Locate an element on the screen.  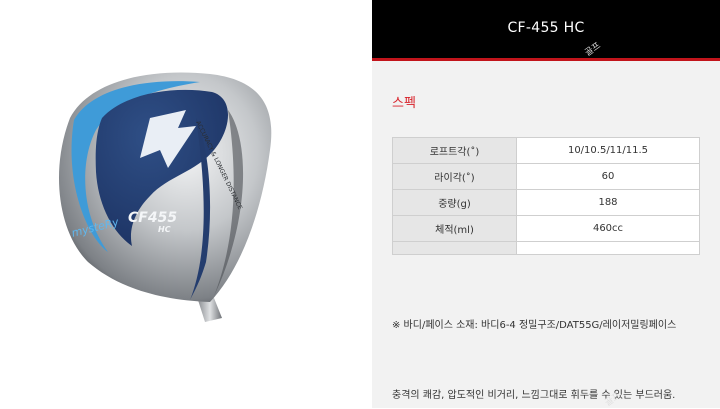
club-model-text: CF455 is located at coordinates (152, 218).